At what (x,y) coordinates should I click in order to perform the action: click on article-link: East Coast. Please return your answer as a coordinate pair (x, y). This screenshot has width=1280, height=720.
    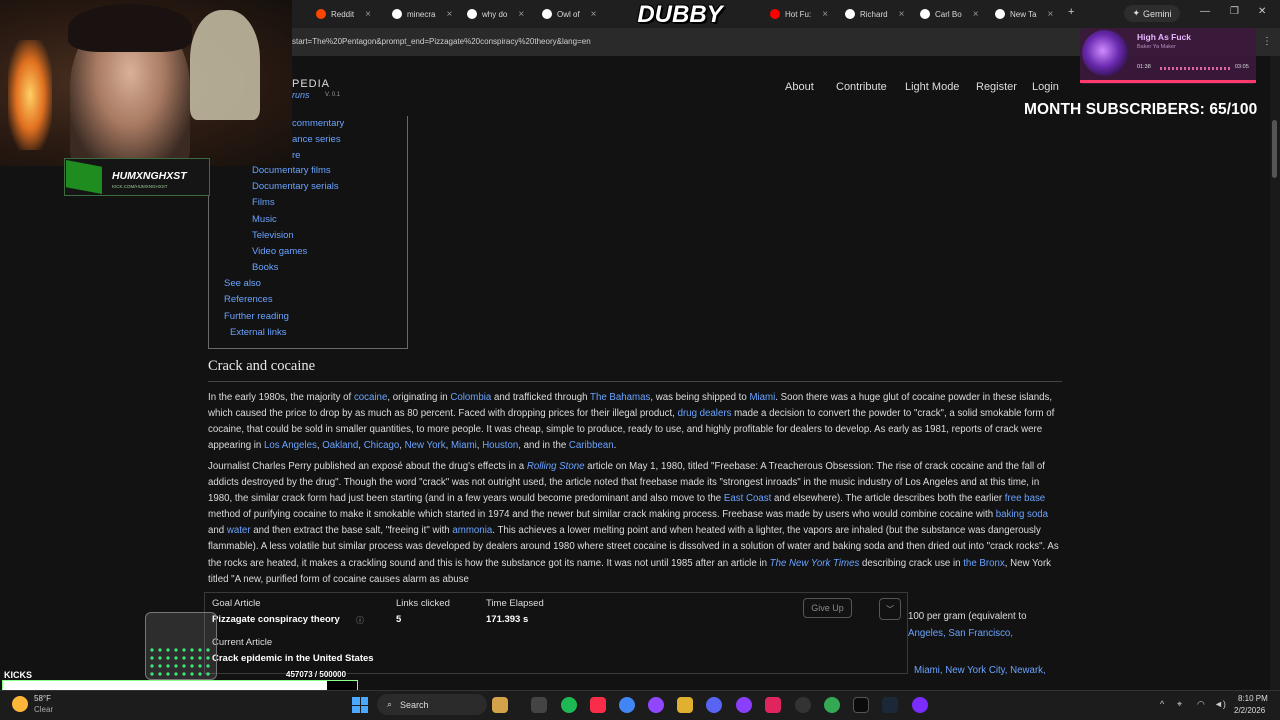
    Looking at the image, I should click on (747, 498).